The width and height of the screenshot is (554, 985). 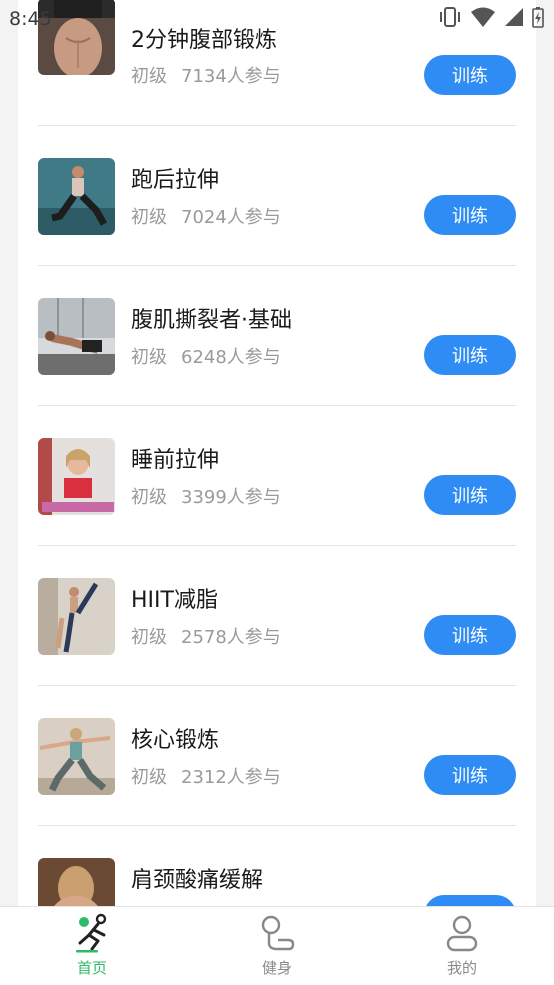 I want to click on workout-item: 睡前拉伸 初级 3399人参与 训练, so click(x=277, y=490).